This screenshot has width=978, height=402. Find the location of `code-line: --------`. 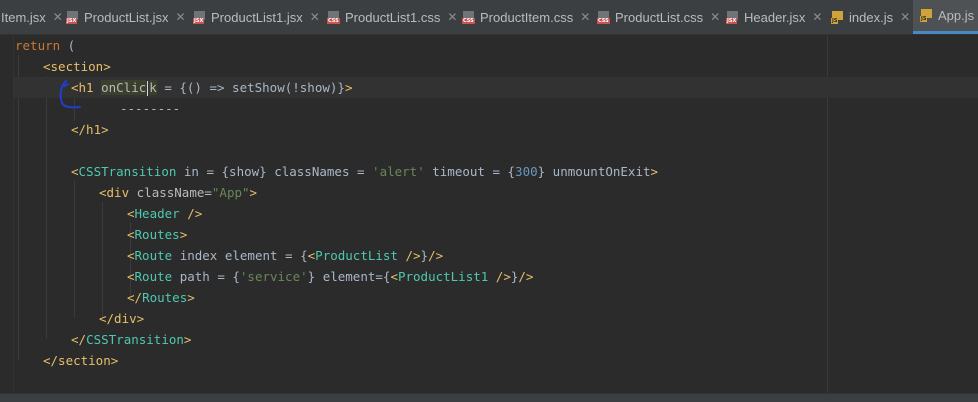

code-line: -------- is located at coordinates (150, 108).